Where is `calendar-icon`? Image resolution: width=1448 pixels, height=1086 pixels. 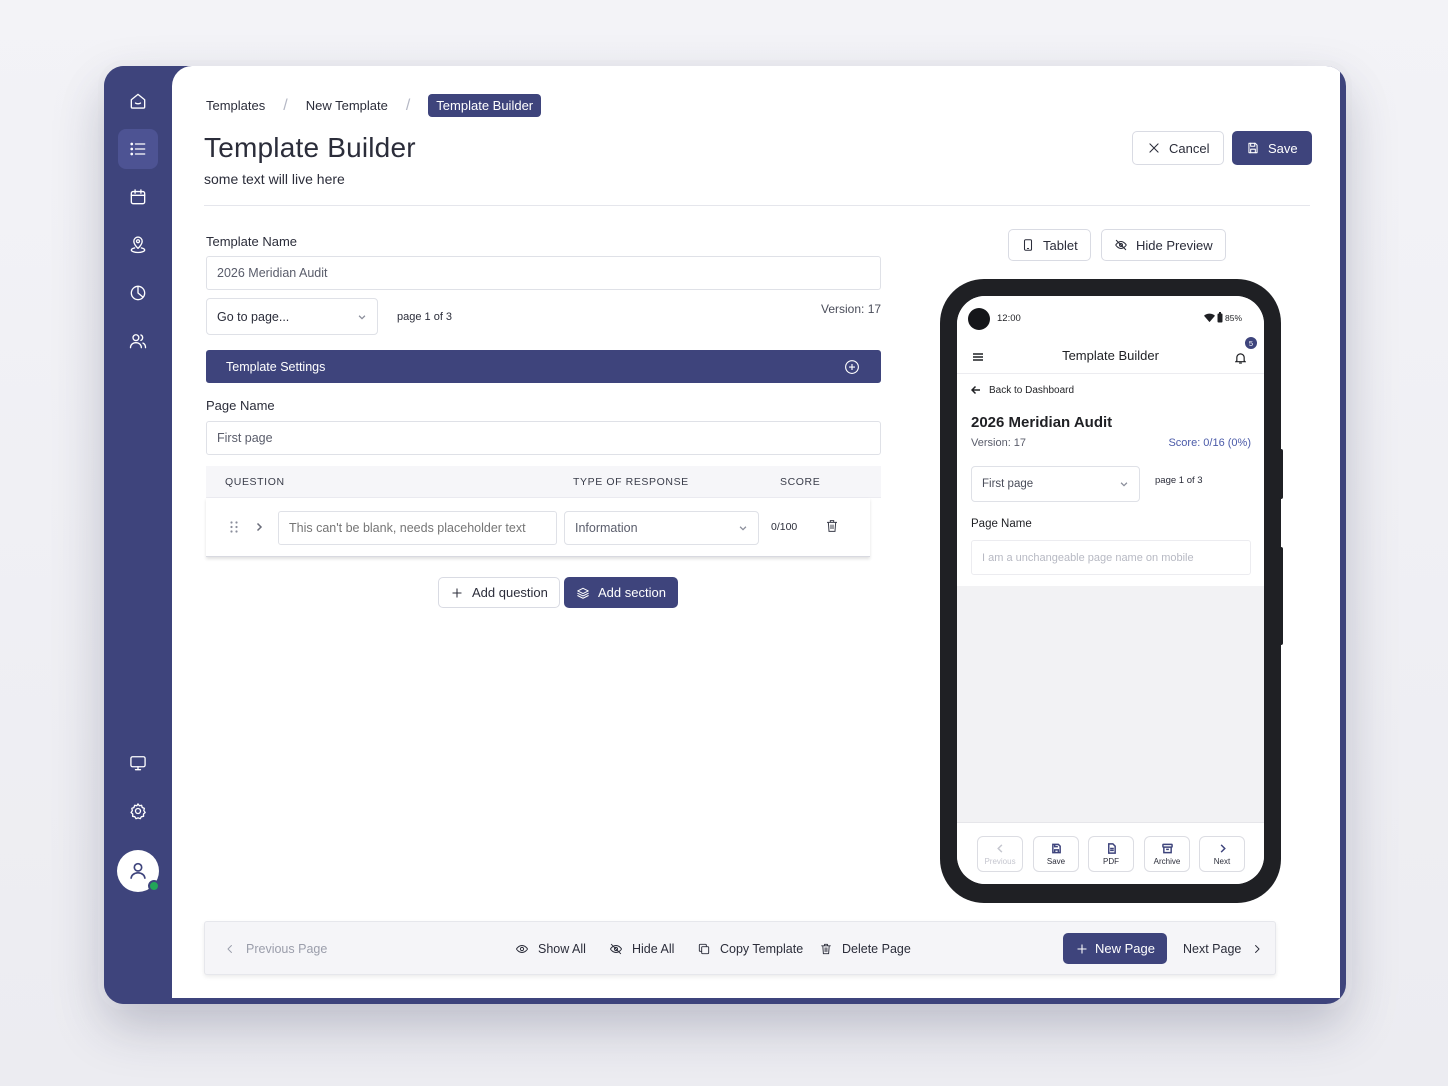 calendar-icon is located at coordinates (138, 197).